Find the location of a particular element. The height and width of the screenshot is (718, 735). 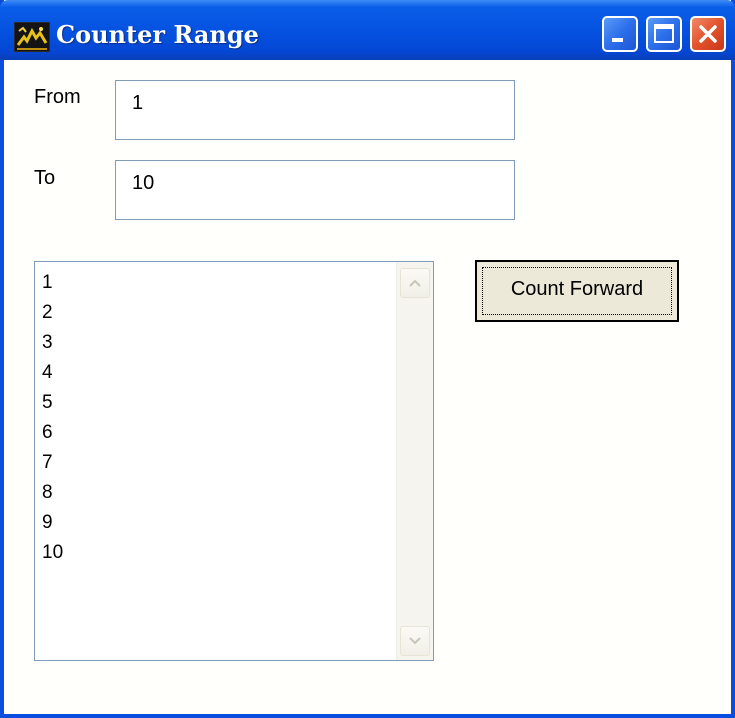

minimize-button is located at coordinates (620, 34).